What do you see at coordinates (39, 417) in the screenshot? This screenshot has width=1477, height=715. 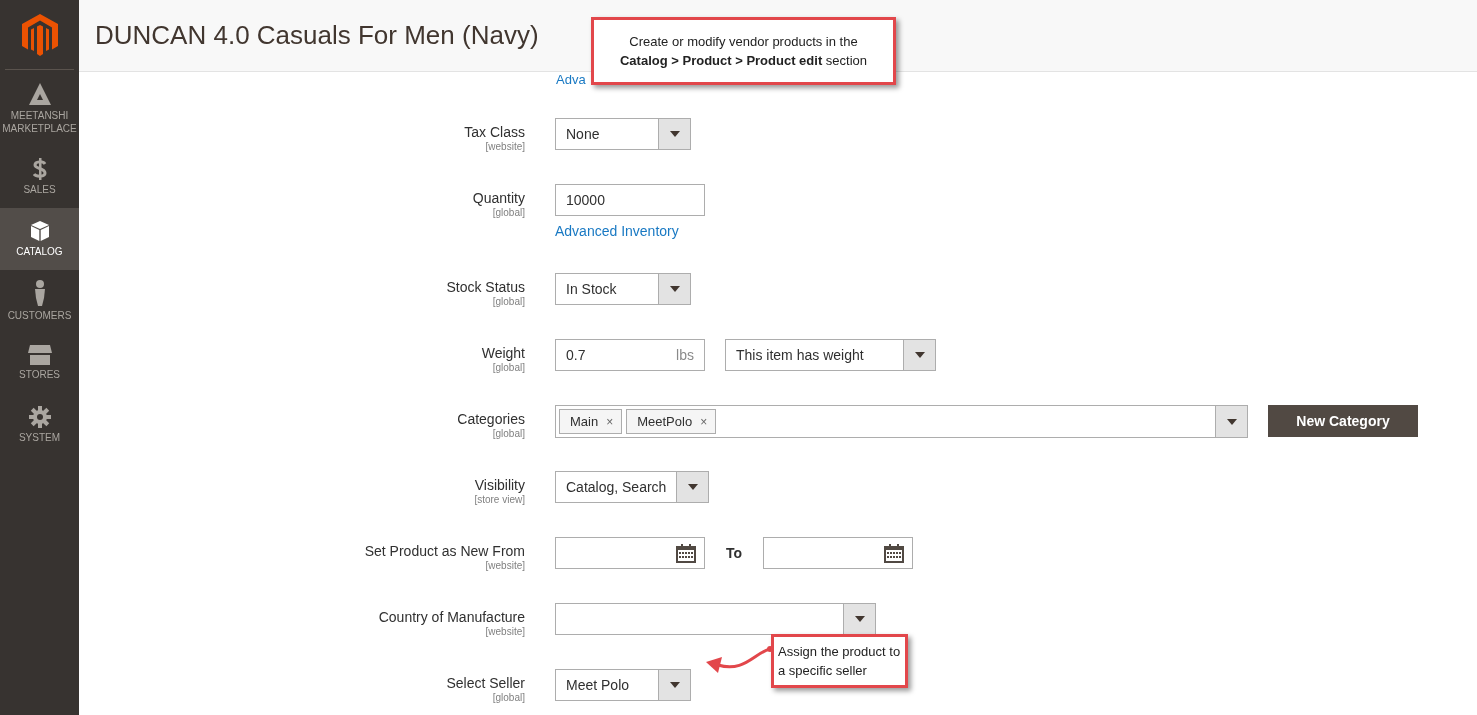 I see `settings-icon` at bounding box center [39, 417].